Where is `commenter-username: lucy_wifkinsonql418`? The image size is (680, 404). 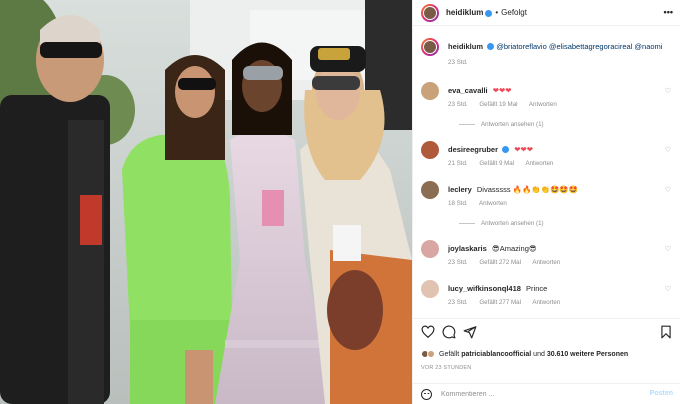 commenter-username: lucy_wifkinsonql418 is located at coordinates (484, 288).